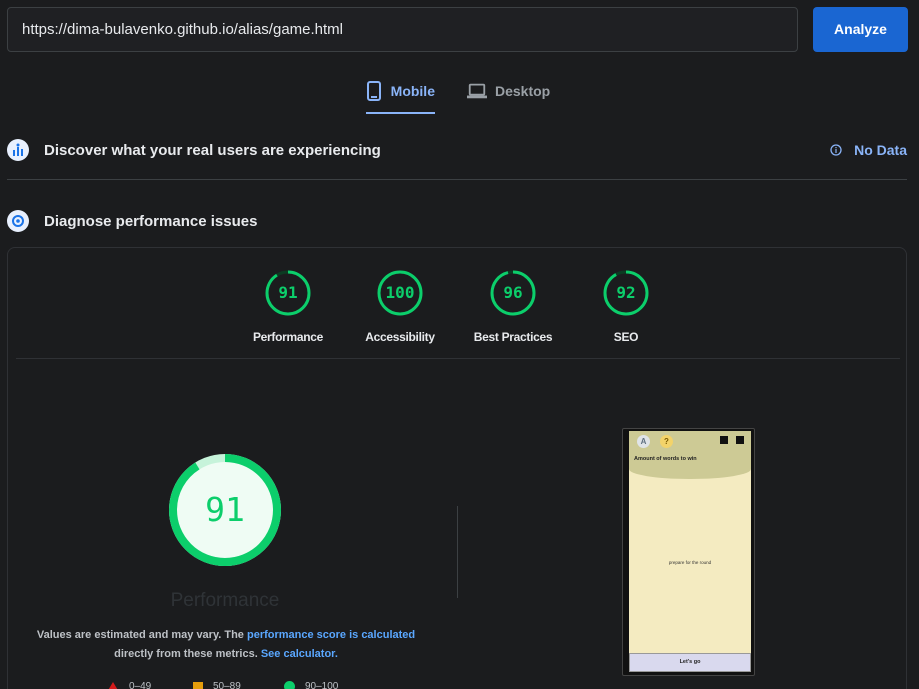  Describe the element at coordinates (523, 91) in the screenshot. I see `tab-desktop-label: Desktop` at that location.